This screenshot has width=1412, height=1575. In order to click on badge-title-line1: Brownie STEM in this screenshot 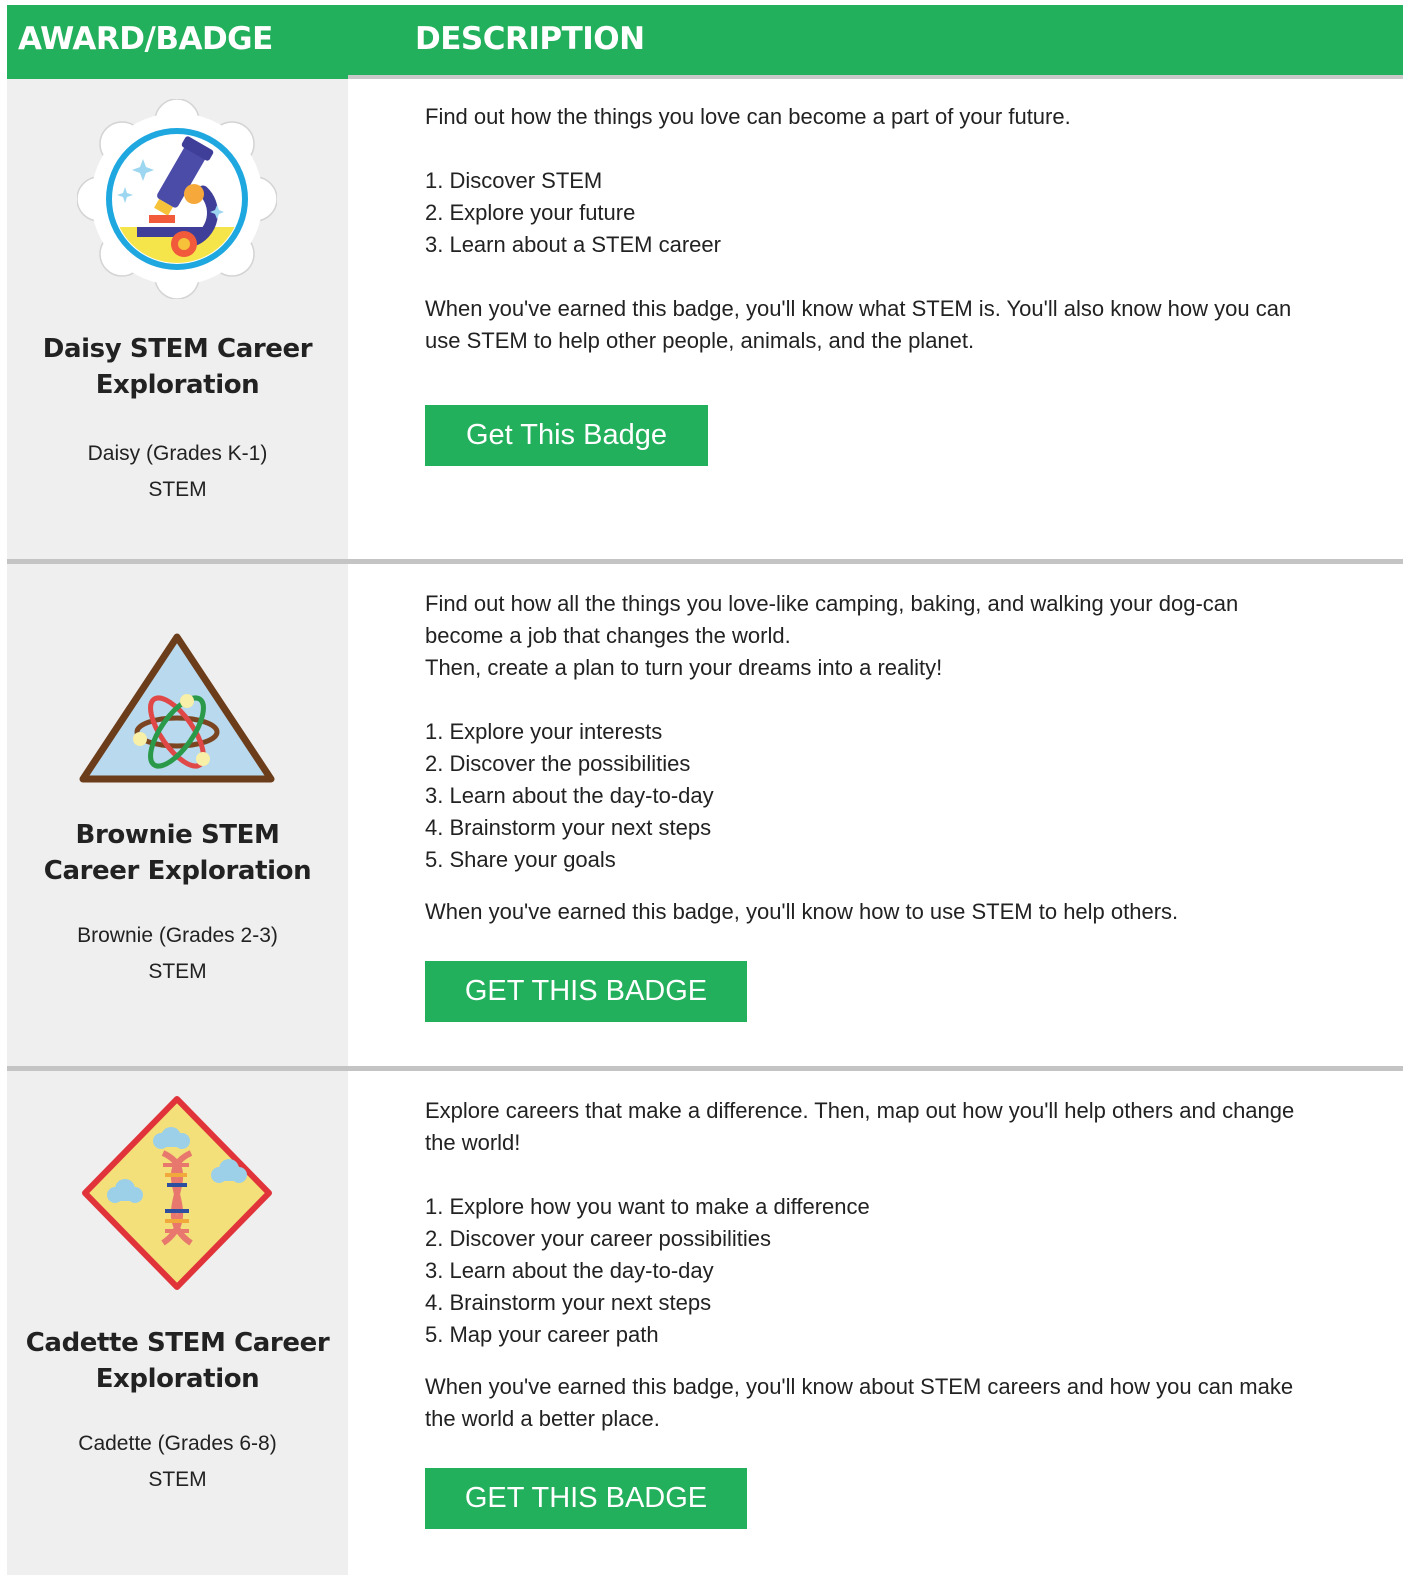, I will do `click(177, 835)`.